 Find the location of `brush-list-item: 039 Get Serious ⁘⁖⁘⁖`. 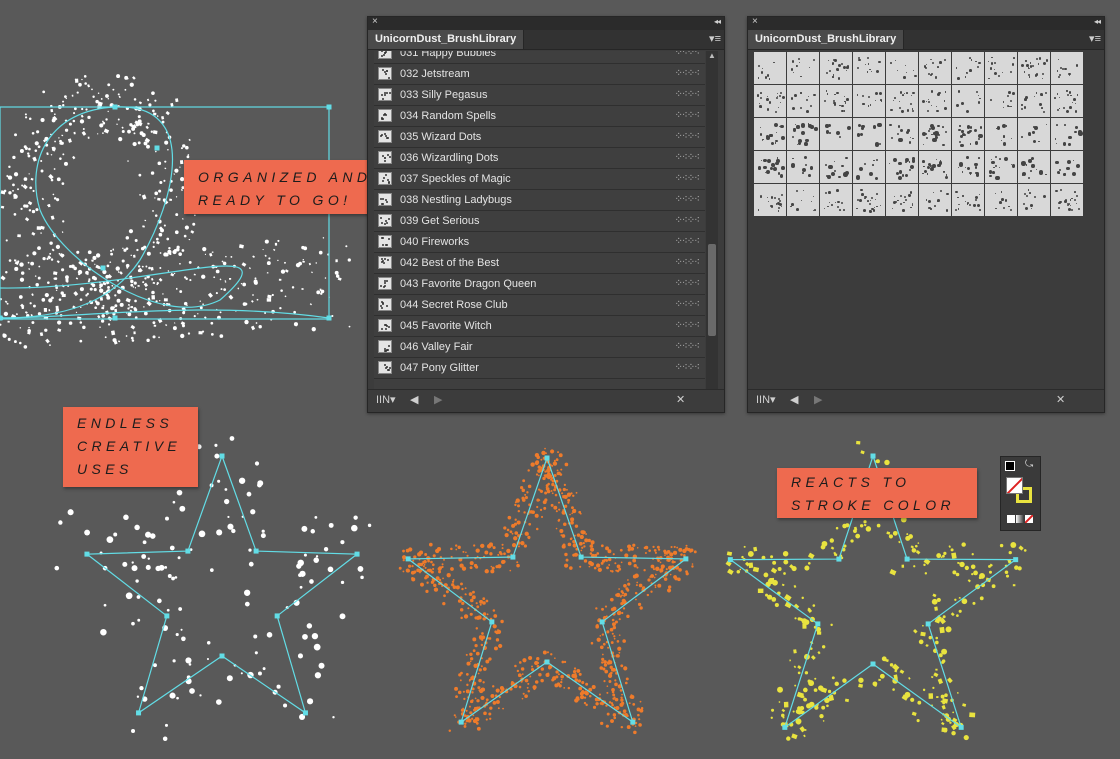

brush-list-item: 039 Get Serious ⁘⁖⁘⁖ is located at coordinates (539, 221).